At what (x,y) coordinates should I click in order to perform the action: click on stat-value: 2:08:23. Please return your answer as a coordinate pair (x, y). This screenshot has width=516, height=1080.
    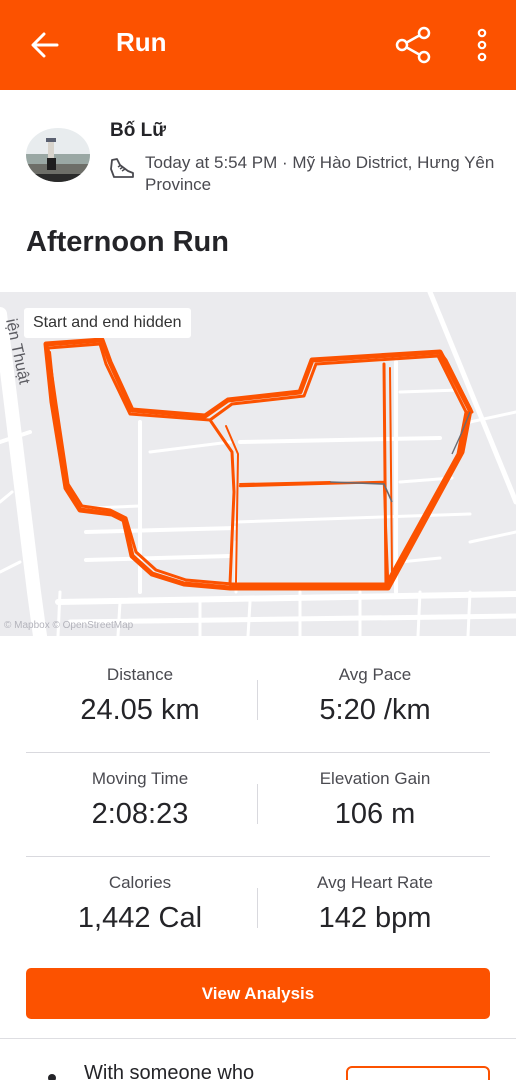
    Looking at the image, I should click on (140, 814).